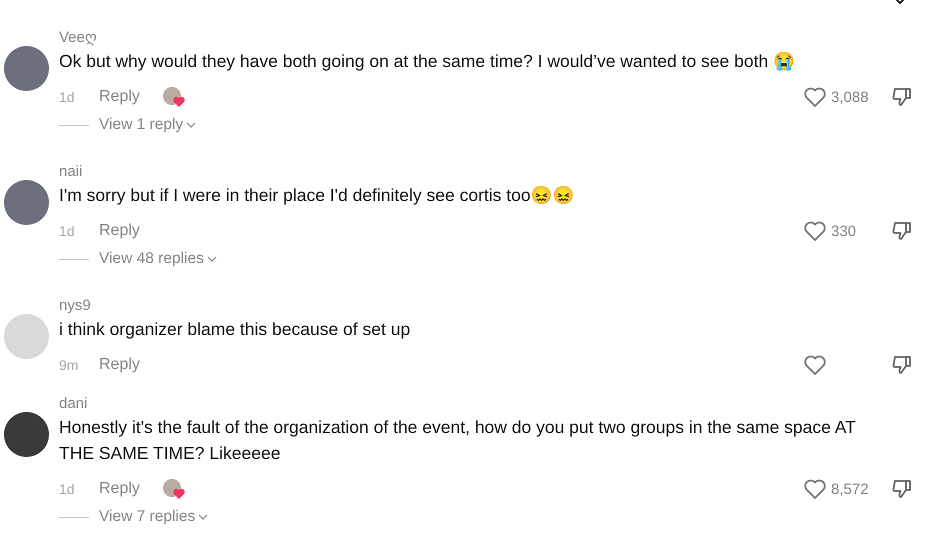  Describe the element at coordinates (486, 404) in the screenshot. I see `username: dani` at that location.